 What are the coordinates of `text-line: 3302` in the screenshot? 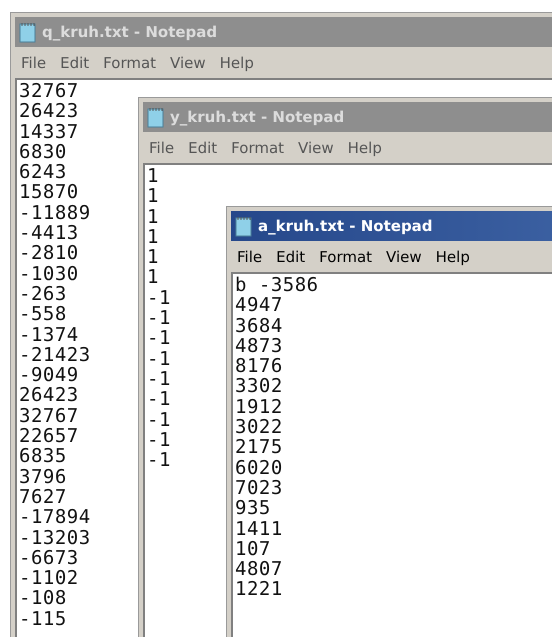 It's located at (259, 386).